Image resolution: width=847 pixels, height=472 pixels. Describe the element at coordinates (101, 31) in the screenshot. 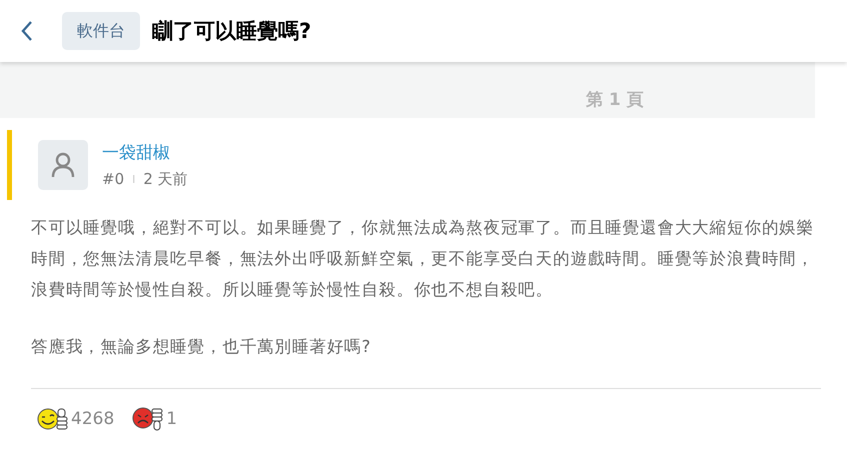

I see `board-tag: 軟件台` at that location.